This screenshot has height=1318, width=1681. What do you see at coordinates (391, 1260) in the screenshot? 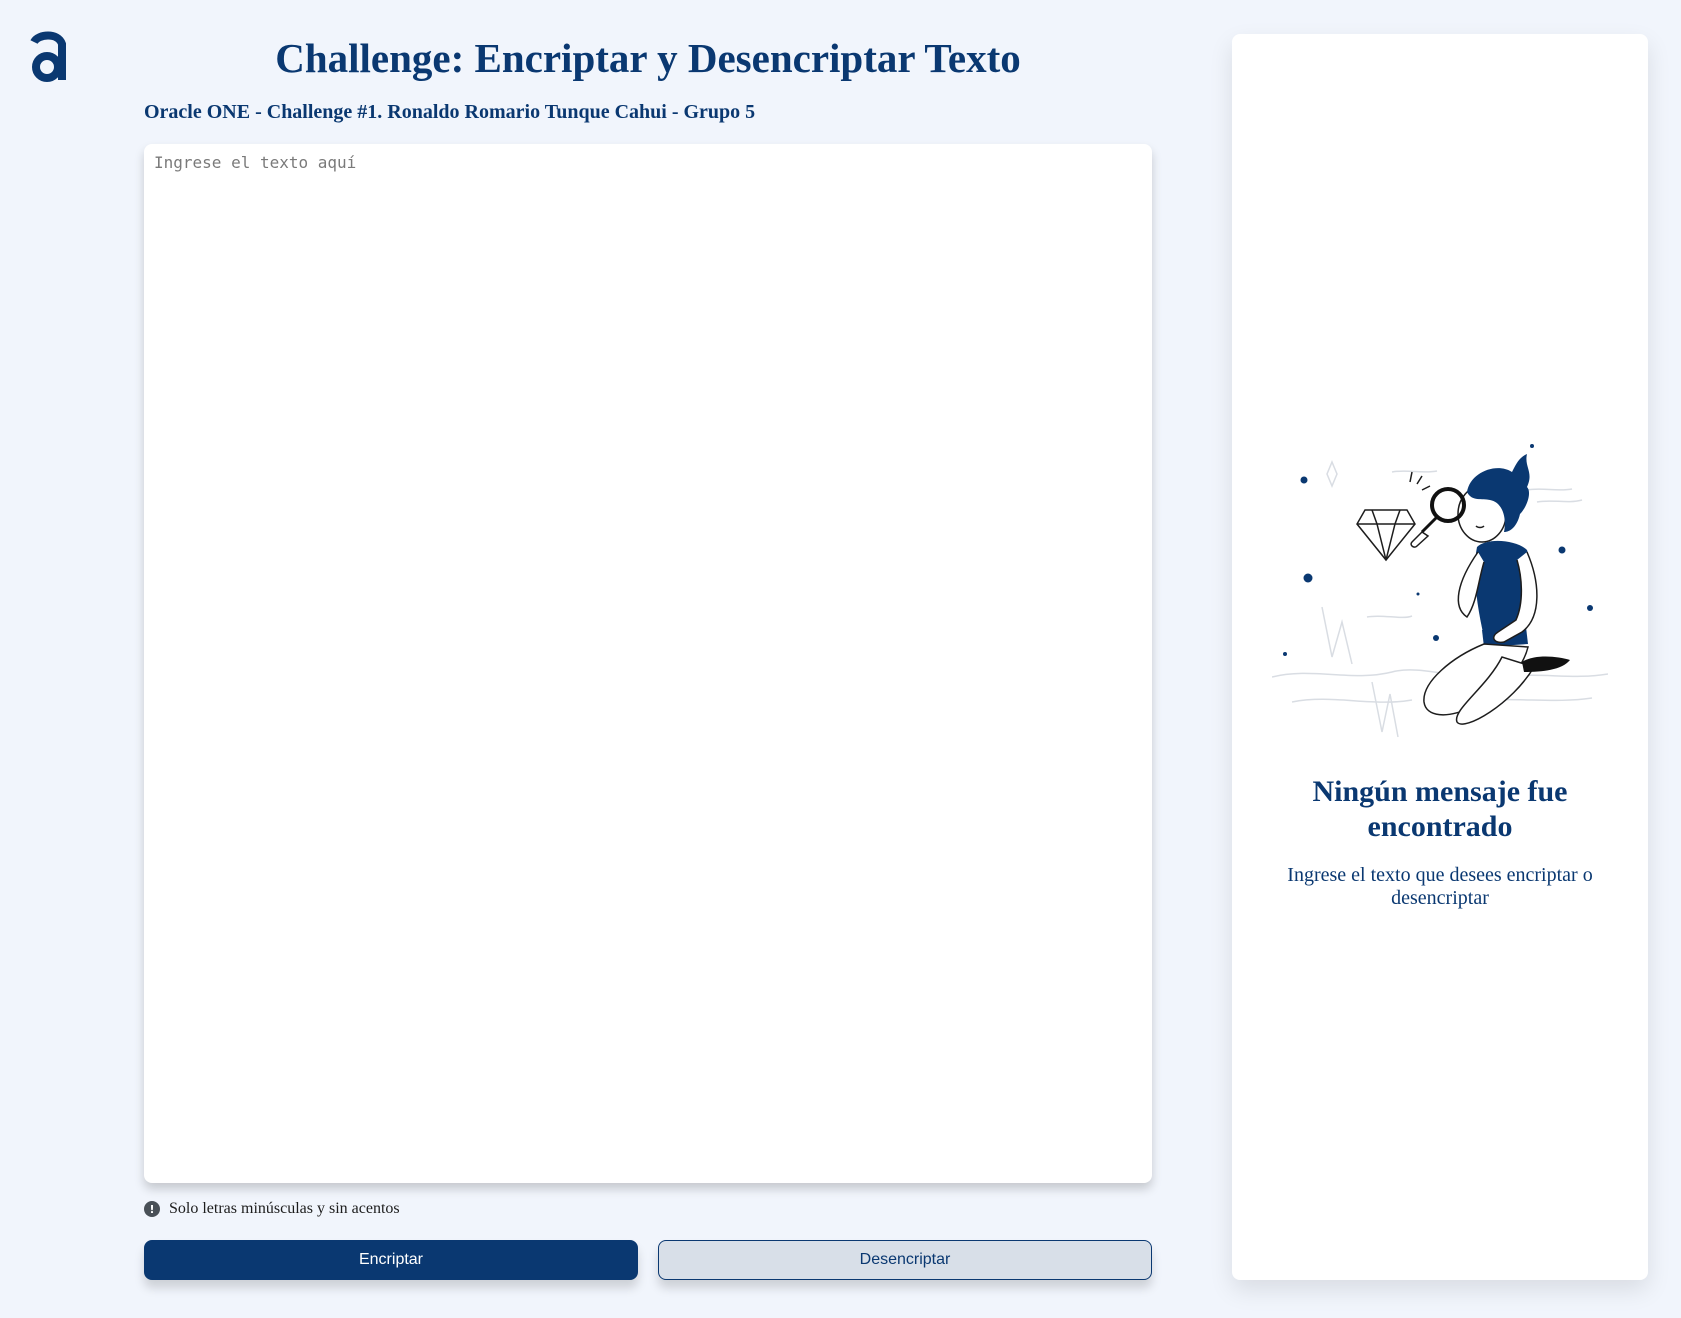
I see `encrypt-button: Encriptar` at bounding box center [391, 1260].